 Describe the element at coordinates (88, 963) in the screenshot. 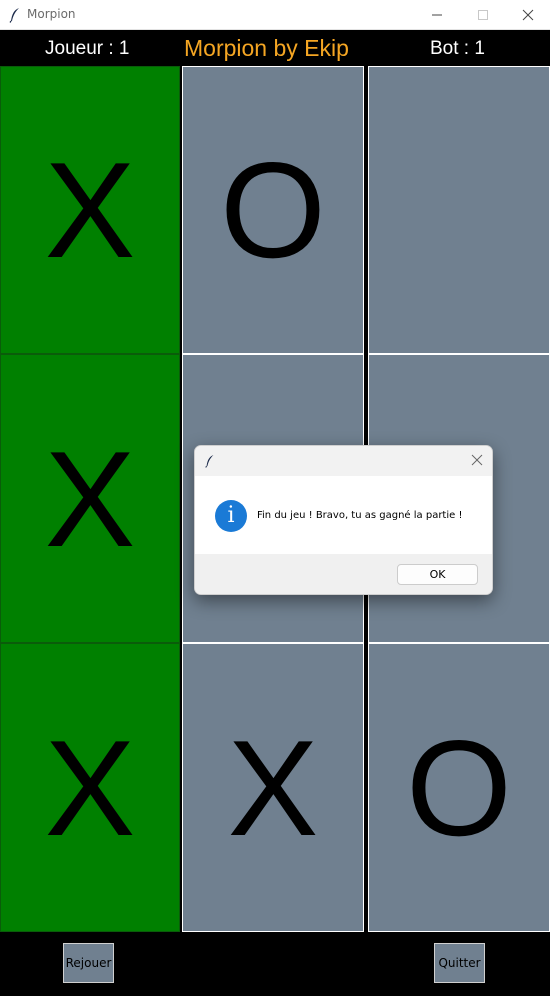

I see `replay-button: Rejouer` at that location.